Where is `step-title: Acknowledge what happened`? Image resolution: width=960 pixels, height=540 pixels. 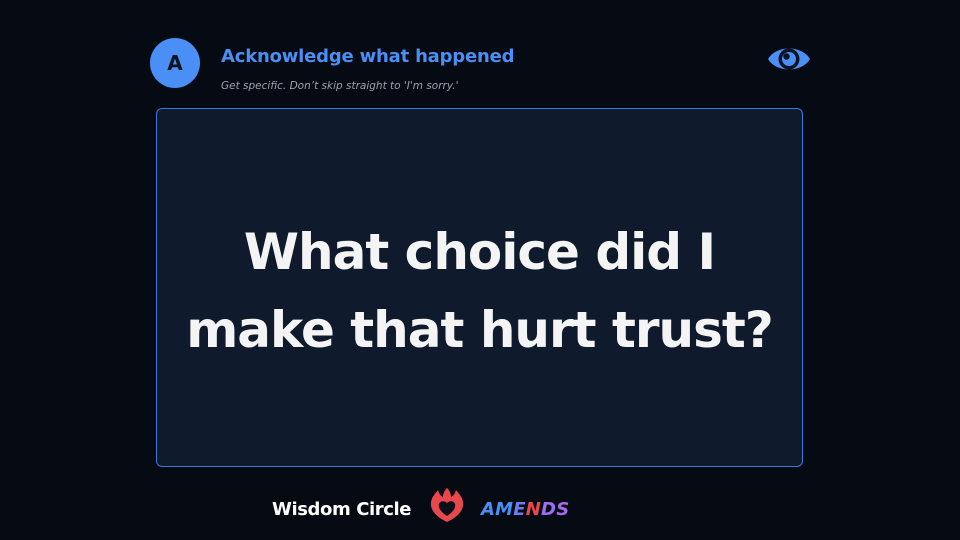
step-title: Acknowledge what happened is located at coordinates (368, 56).